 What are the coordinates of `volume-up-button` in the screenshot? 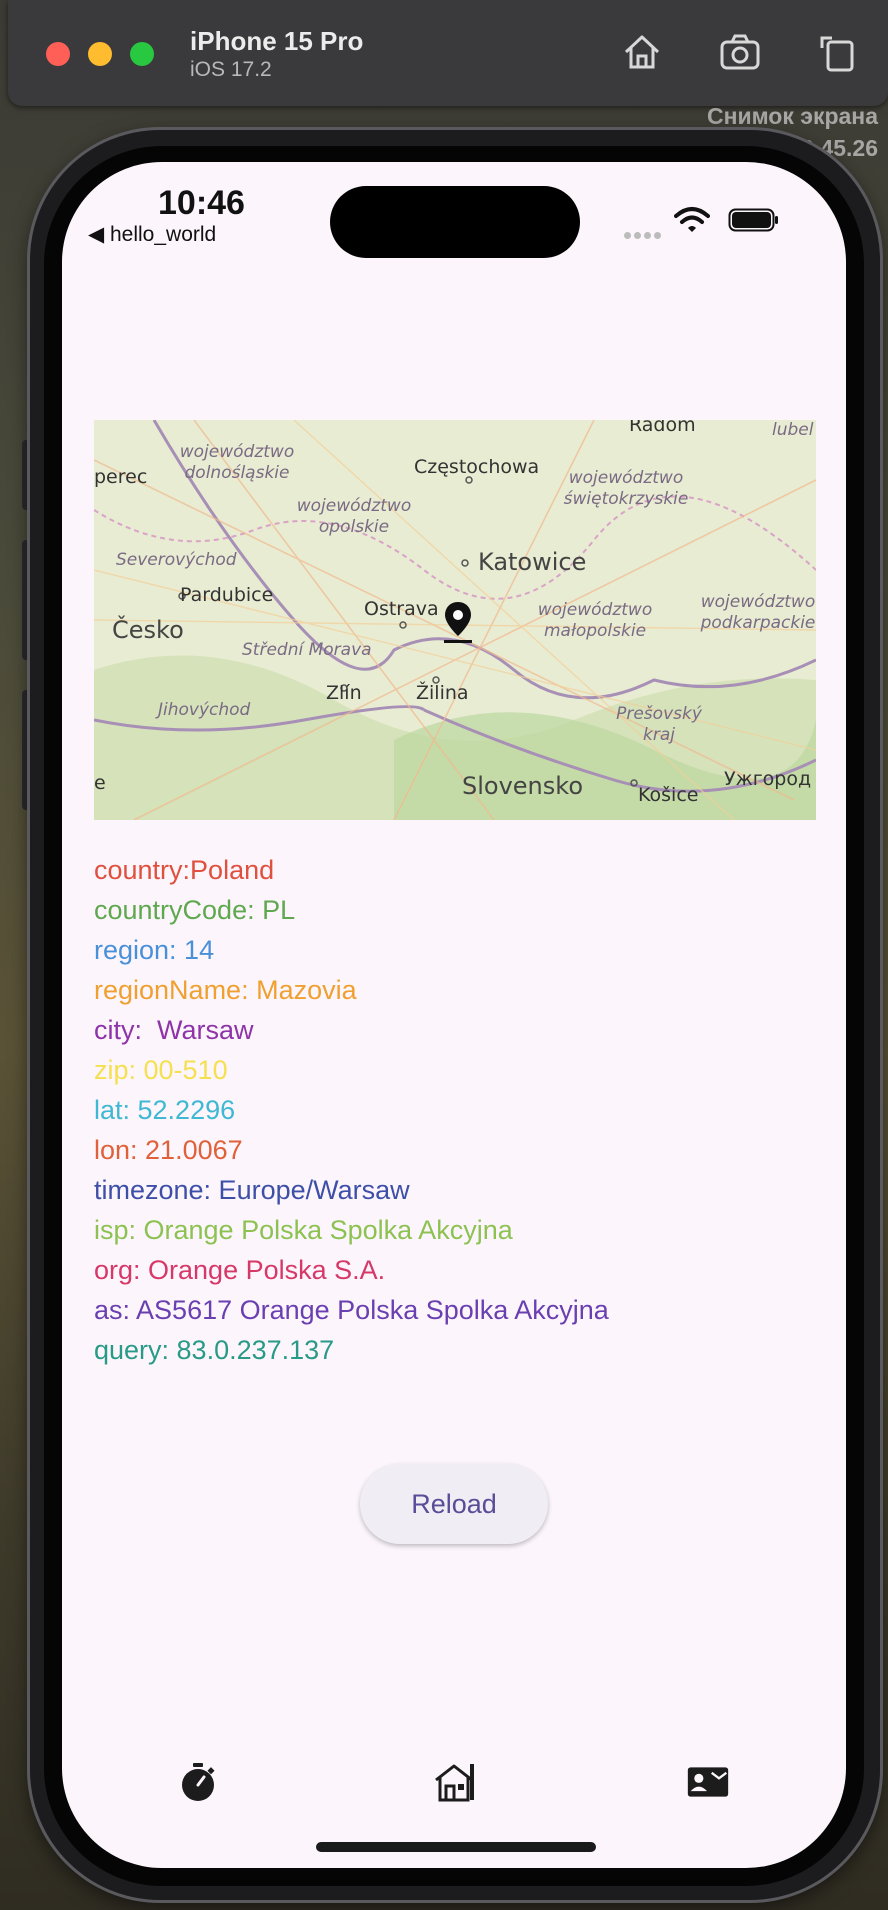 It's located at (26, 475).